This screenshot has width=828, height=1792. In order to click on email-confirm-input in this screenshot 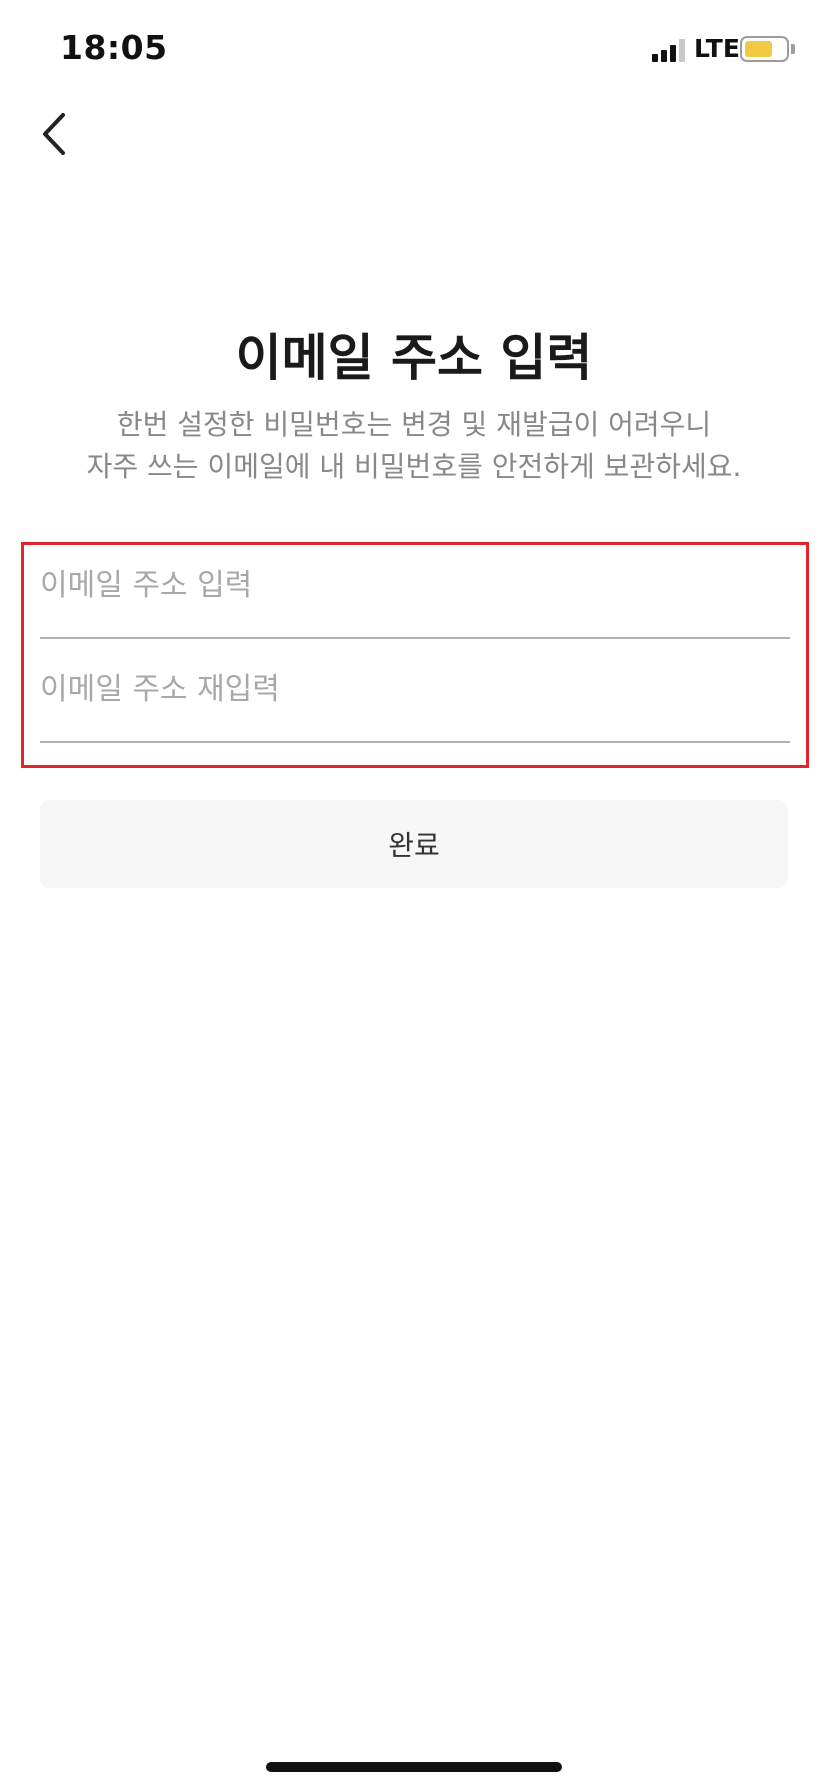, I will do `click(415, 695)`.